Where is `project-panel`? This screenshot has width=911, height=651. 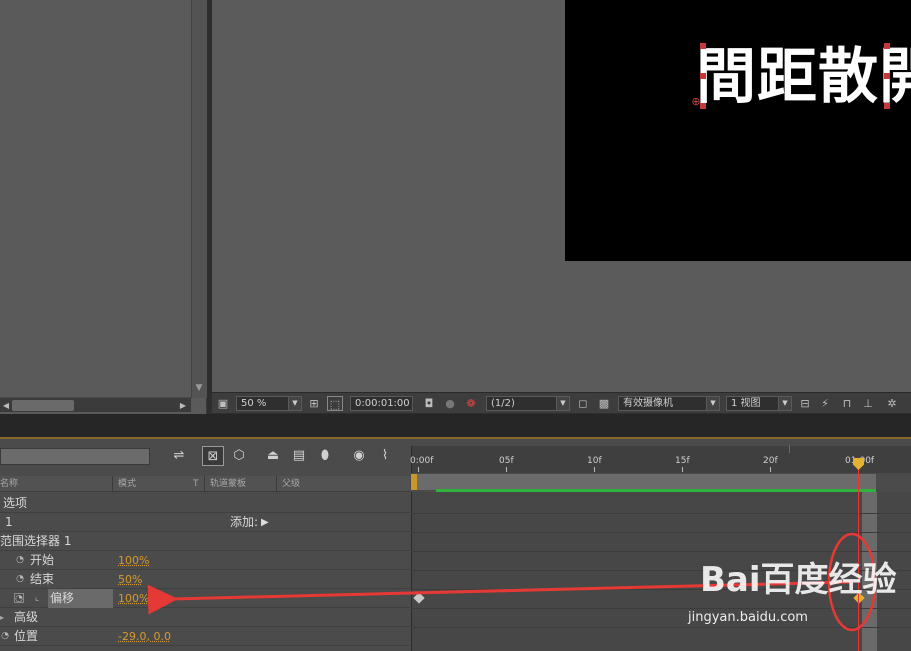 project-panel is located at coordinates (103, 207).